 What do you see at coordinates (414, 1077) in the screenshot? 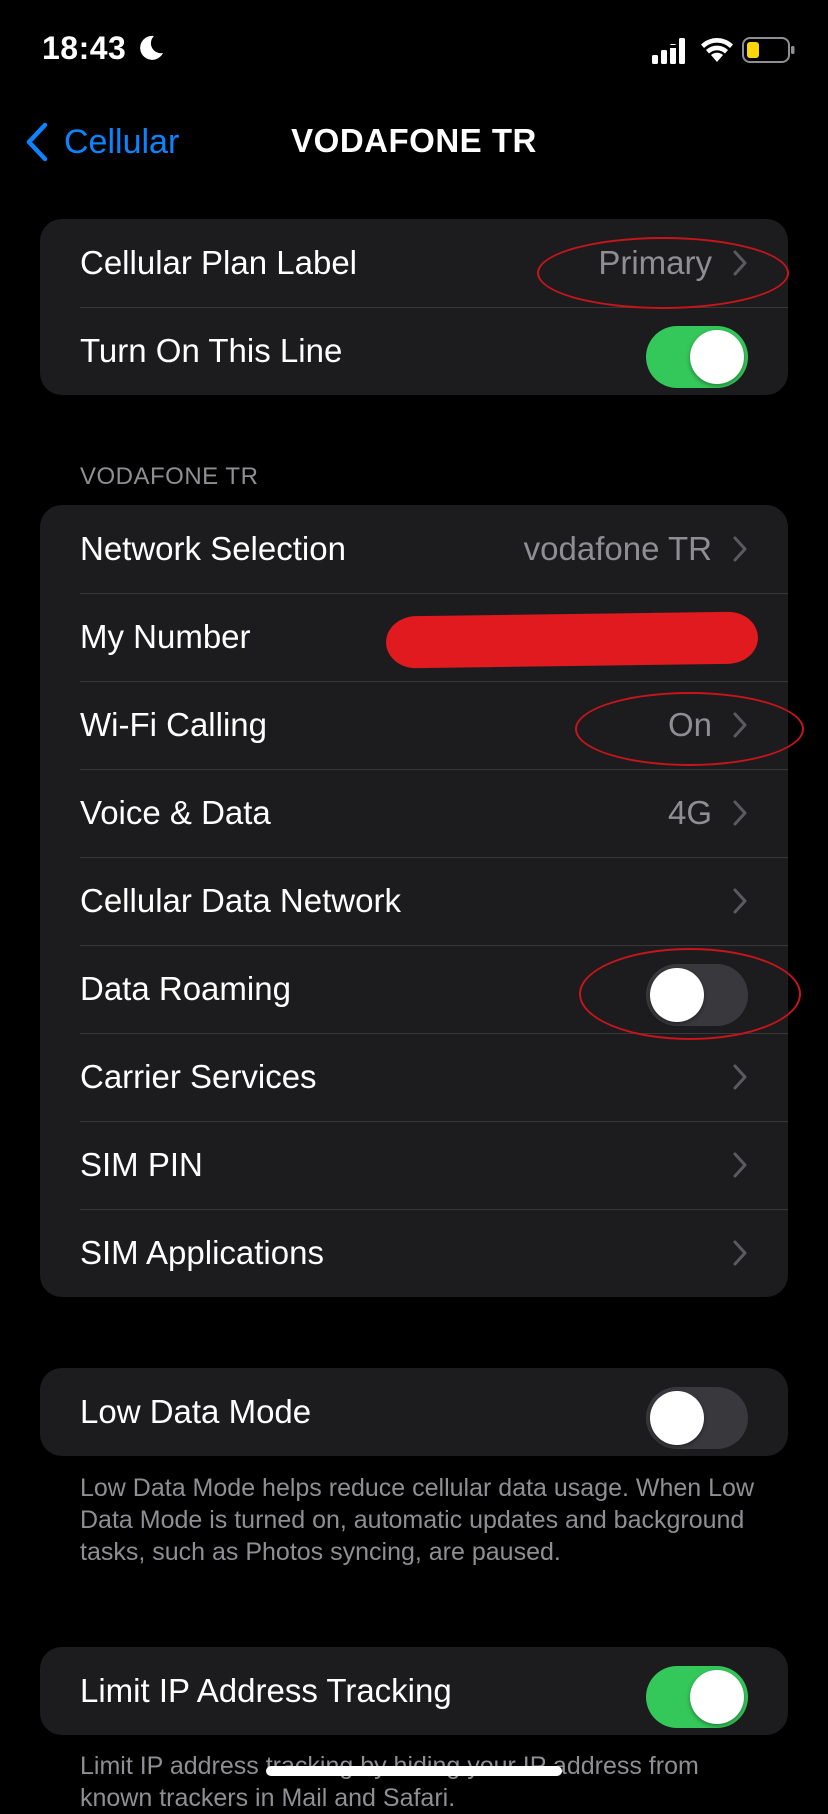
I see `carrier-services-row: Carrier Services` at bounding box center [414, 1077].